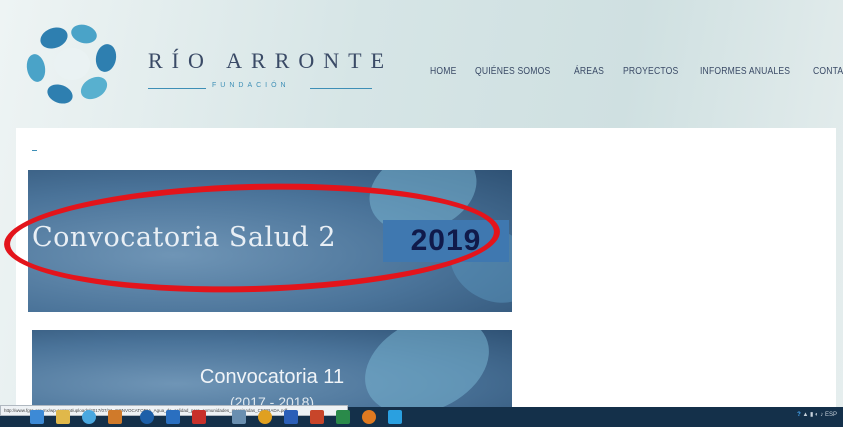 The height and width of the screenshot is (427, 843). Describe the element at coordinates (369, 417) in the screenshot. I see `firefox-icon` at that location.